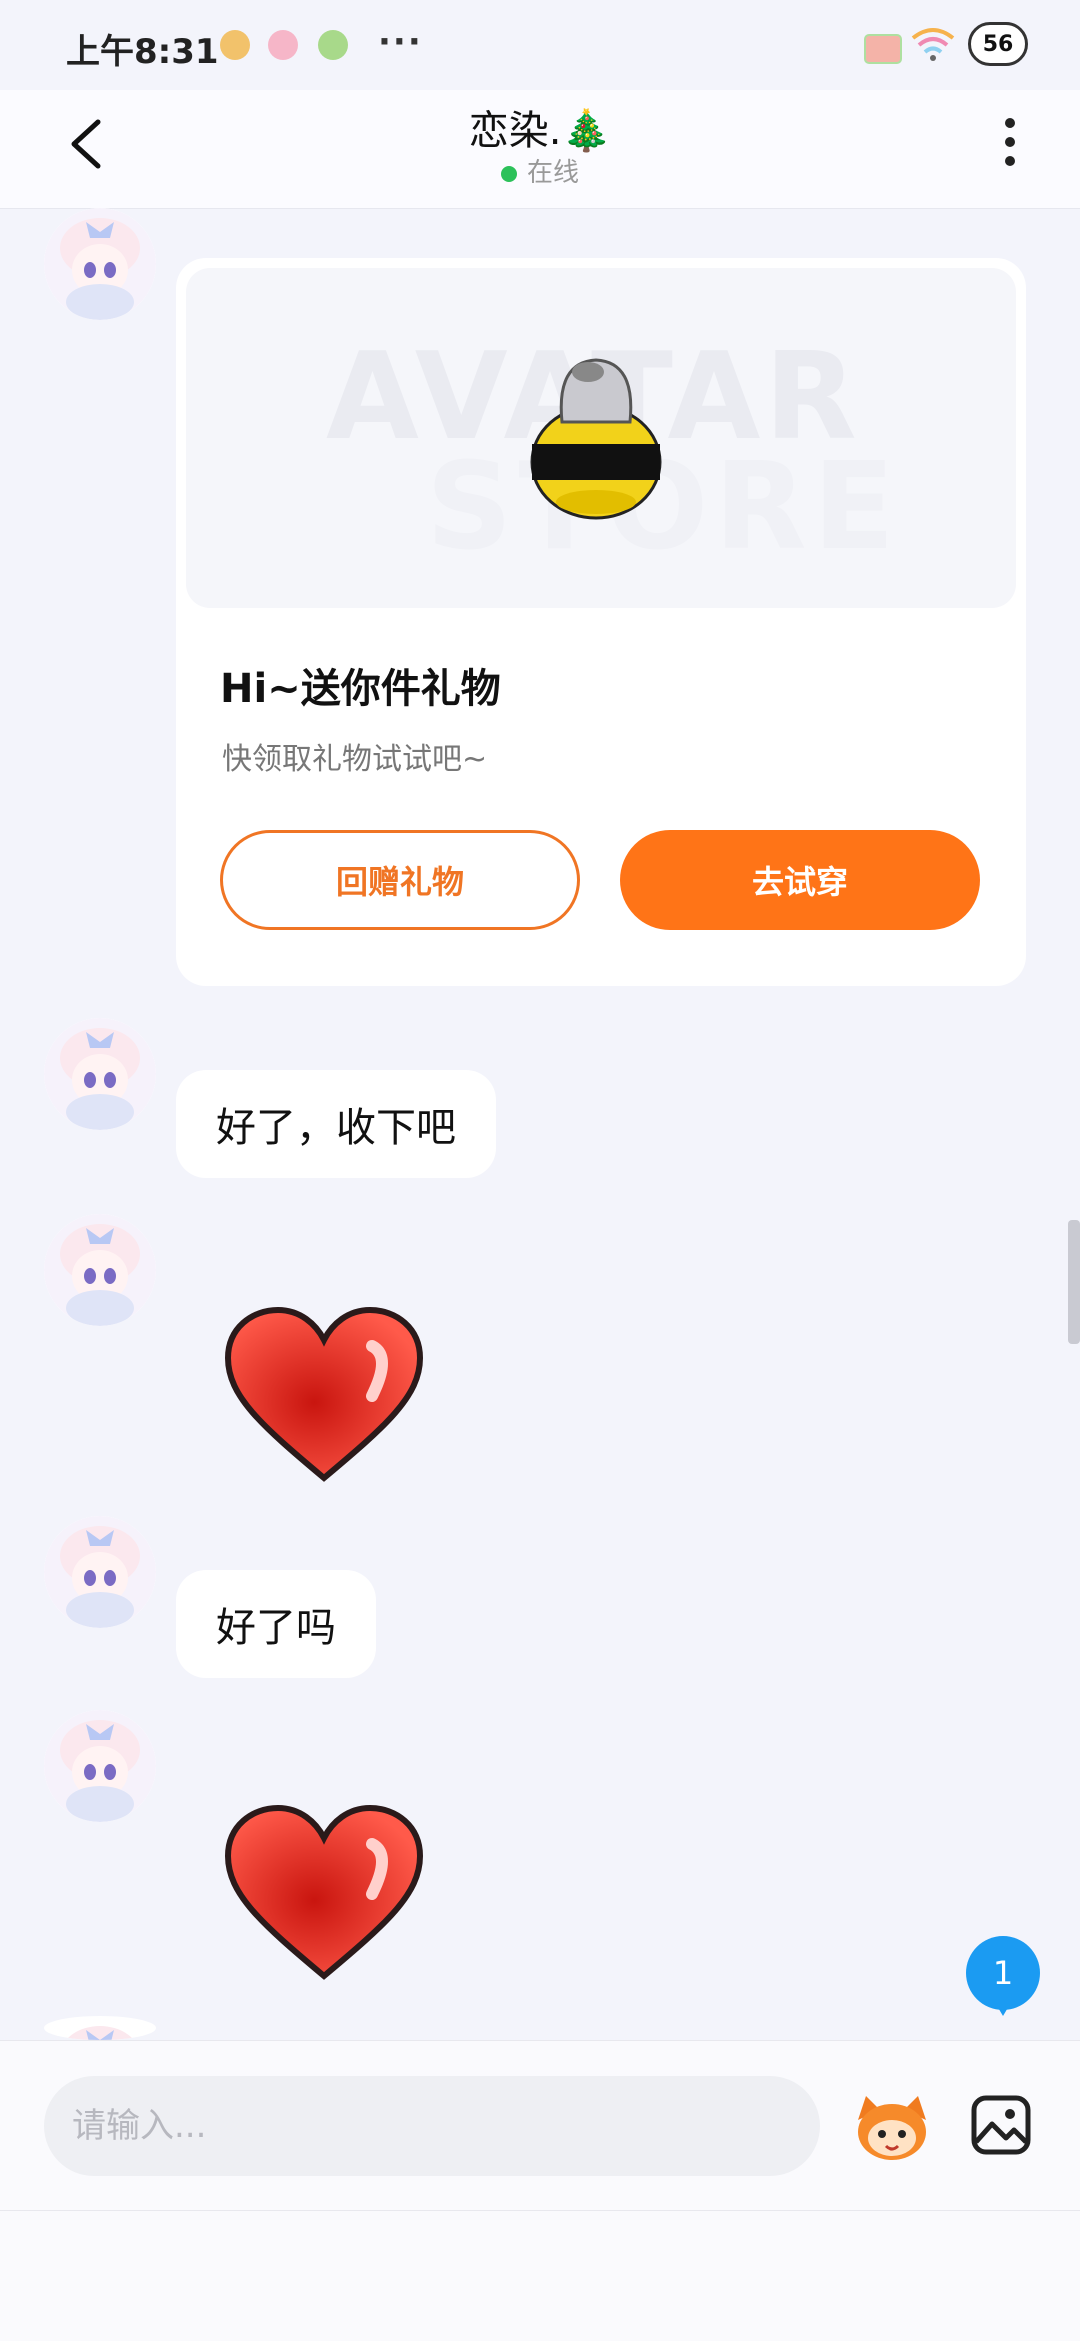  Describe the element at coordinates (1074, 1282) in the screenshot. I see `scrollbar` at that location.